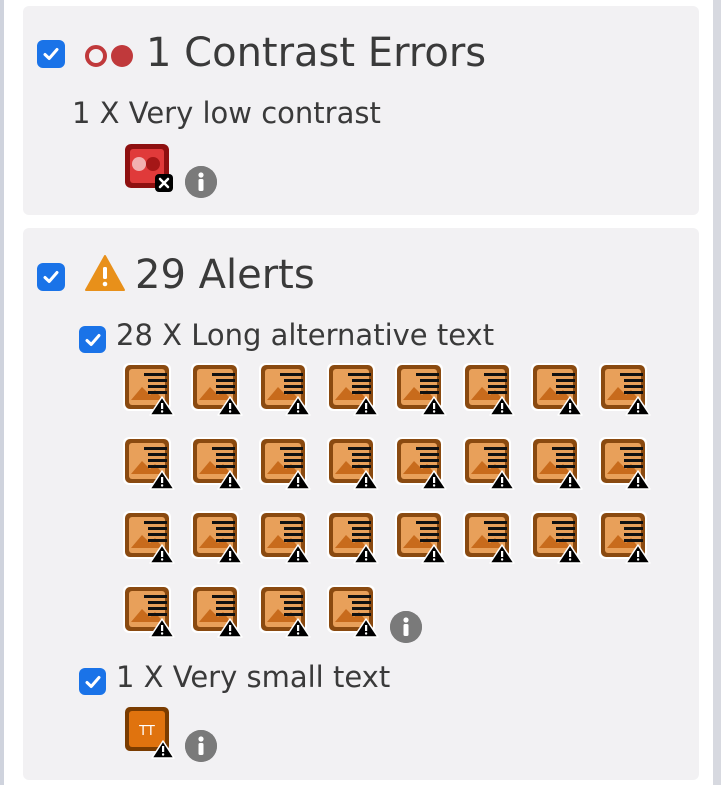 Image resolution: width=721 pixels, height=785 pixels. Describe the element at coordinates (717, 392) in the screenshot. I see `scrollbar-track` at that location.